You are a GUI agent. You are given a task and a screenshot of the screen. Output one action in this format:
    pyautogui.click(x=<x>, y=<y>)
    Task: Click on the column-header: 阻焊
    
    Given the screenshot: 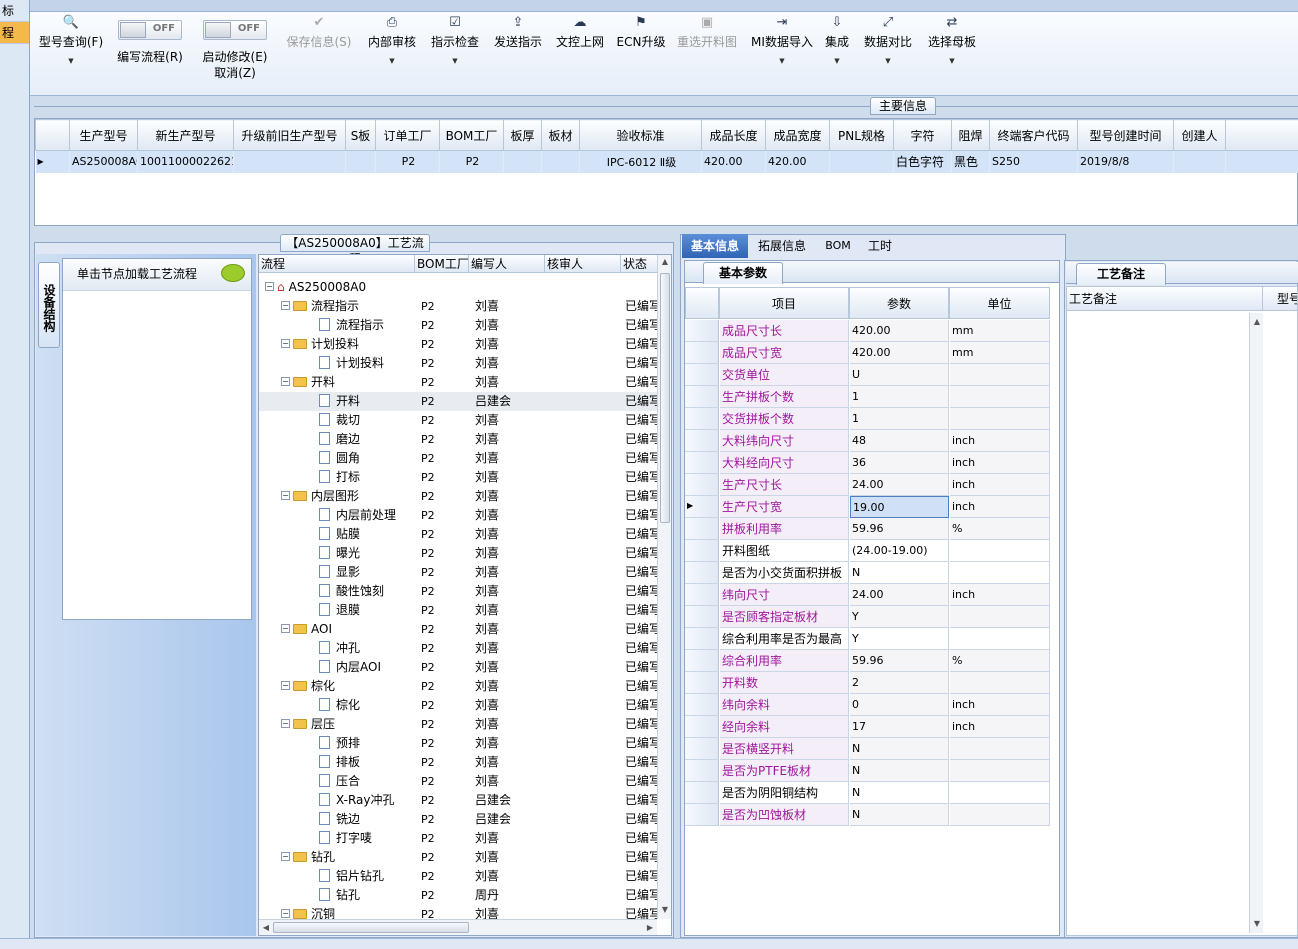 What is the action you would take?
    pyautogui.click(x=970, y=135)
    